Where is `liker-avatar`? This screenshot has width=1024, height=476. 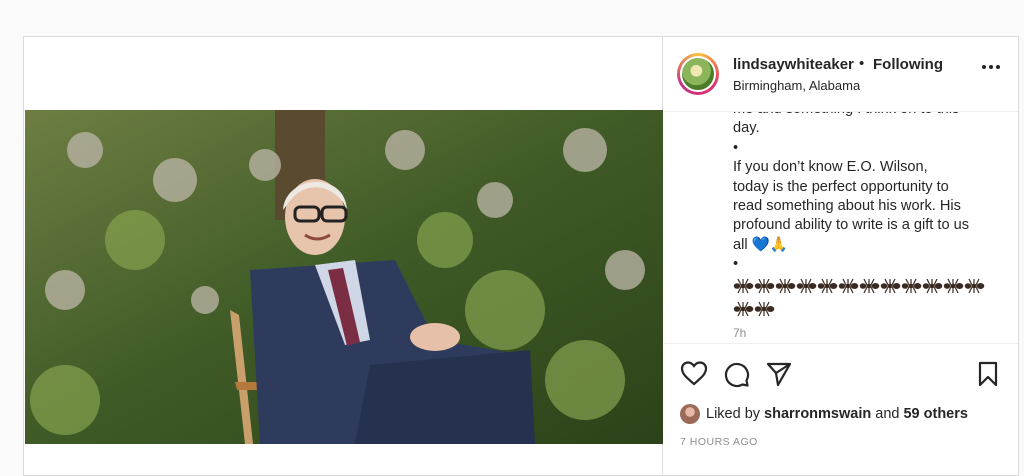 liker-avatar is located at coordinates (690, 414).